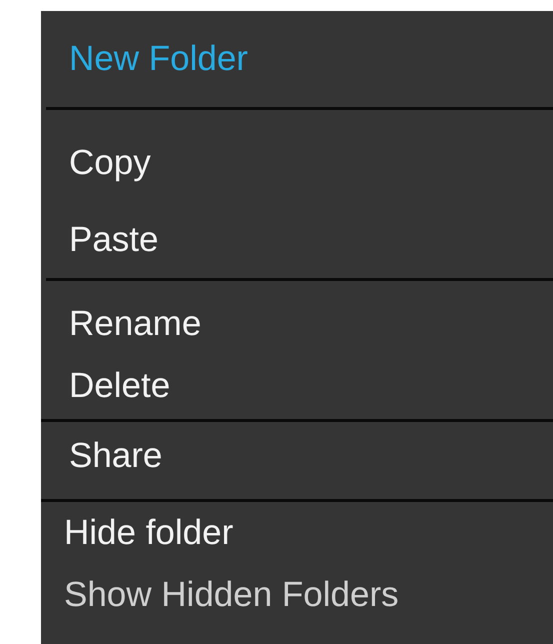 Image resolution: width=553 pixels, height=644 pixels. I want to click on menu-item: New Folder, so click(144, 59).